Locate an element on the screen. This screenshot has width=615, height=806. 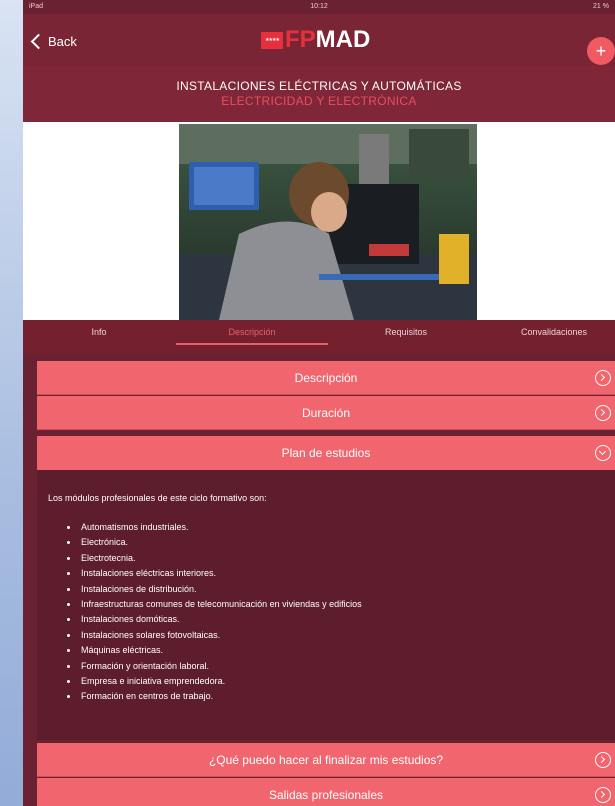
course-family: ELECTRICIDAD Y ELECTRÓNICA is located at coordinates (319, 101).